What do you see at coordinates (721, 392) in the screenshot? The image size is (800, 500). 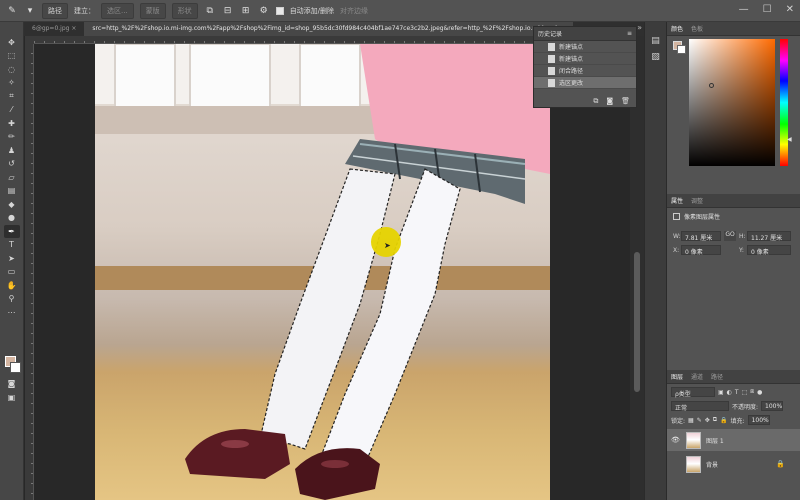 I see `filter-pixel-icon: ▣` at bounding box center [721, 392].